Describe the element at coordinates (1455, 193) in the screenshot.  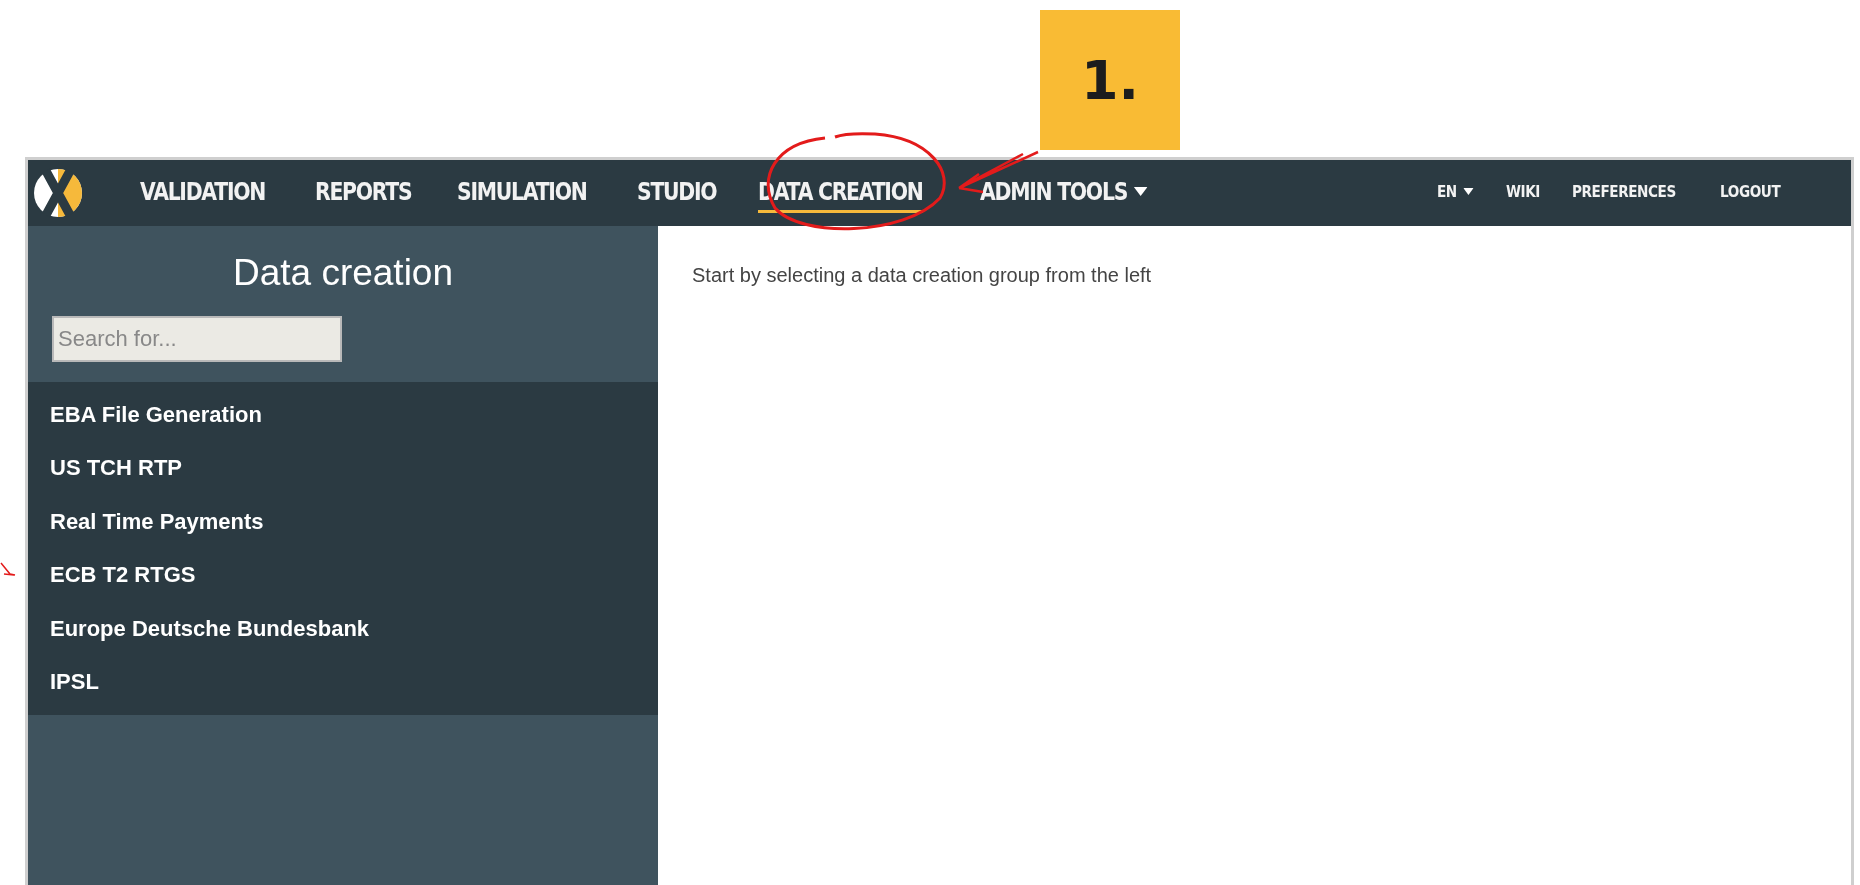
I see `nav-link: EN` at that location.